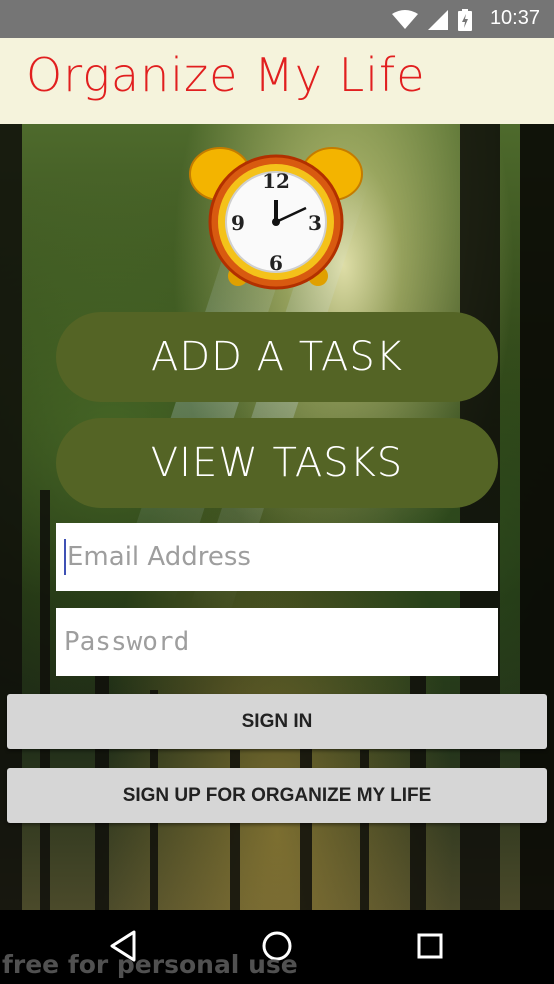 The width and height of the screenshot is (554, 984). Describe the element at coordinates (514, 18) in the screenshot. I see `status-time: 10:37` at that location.